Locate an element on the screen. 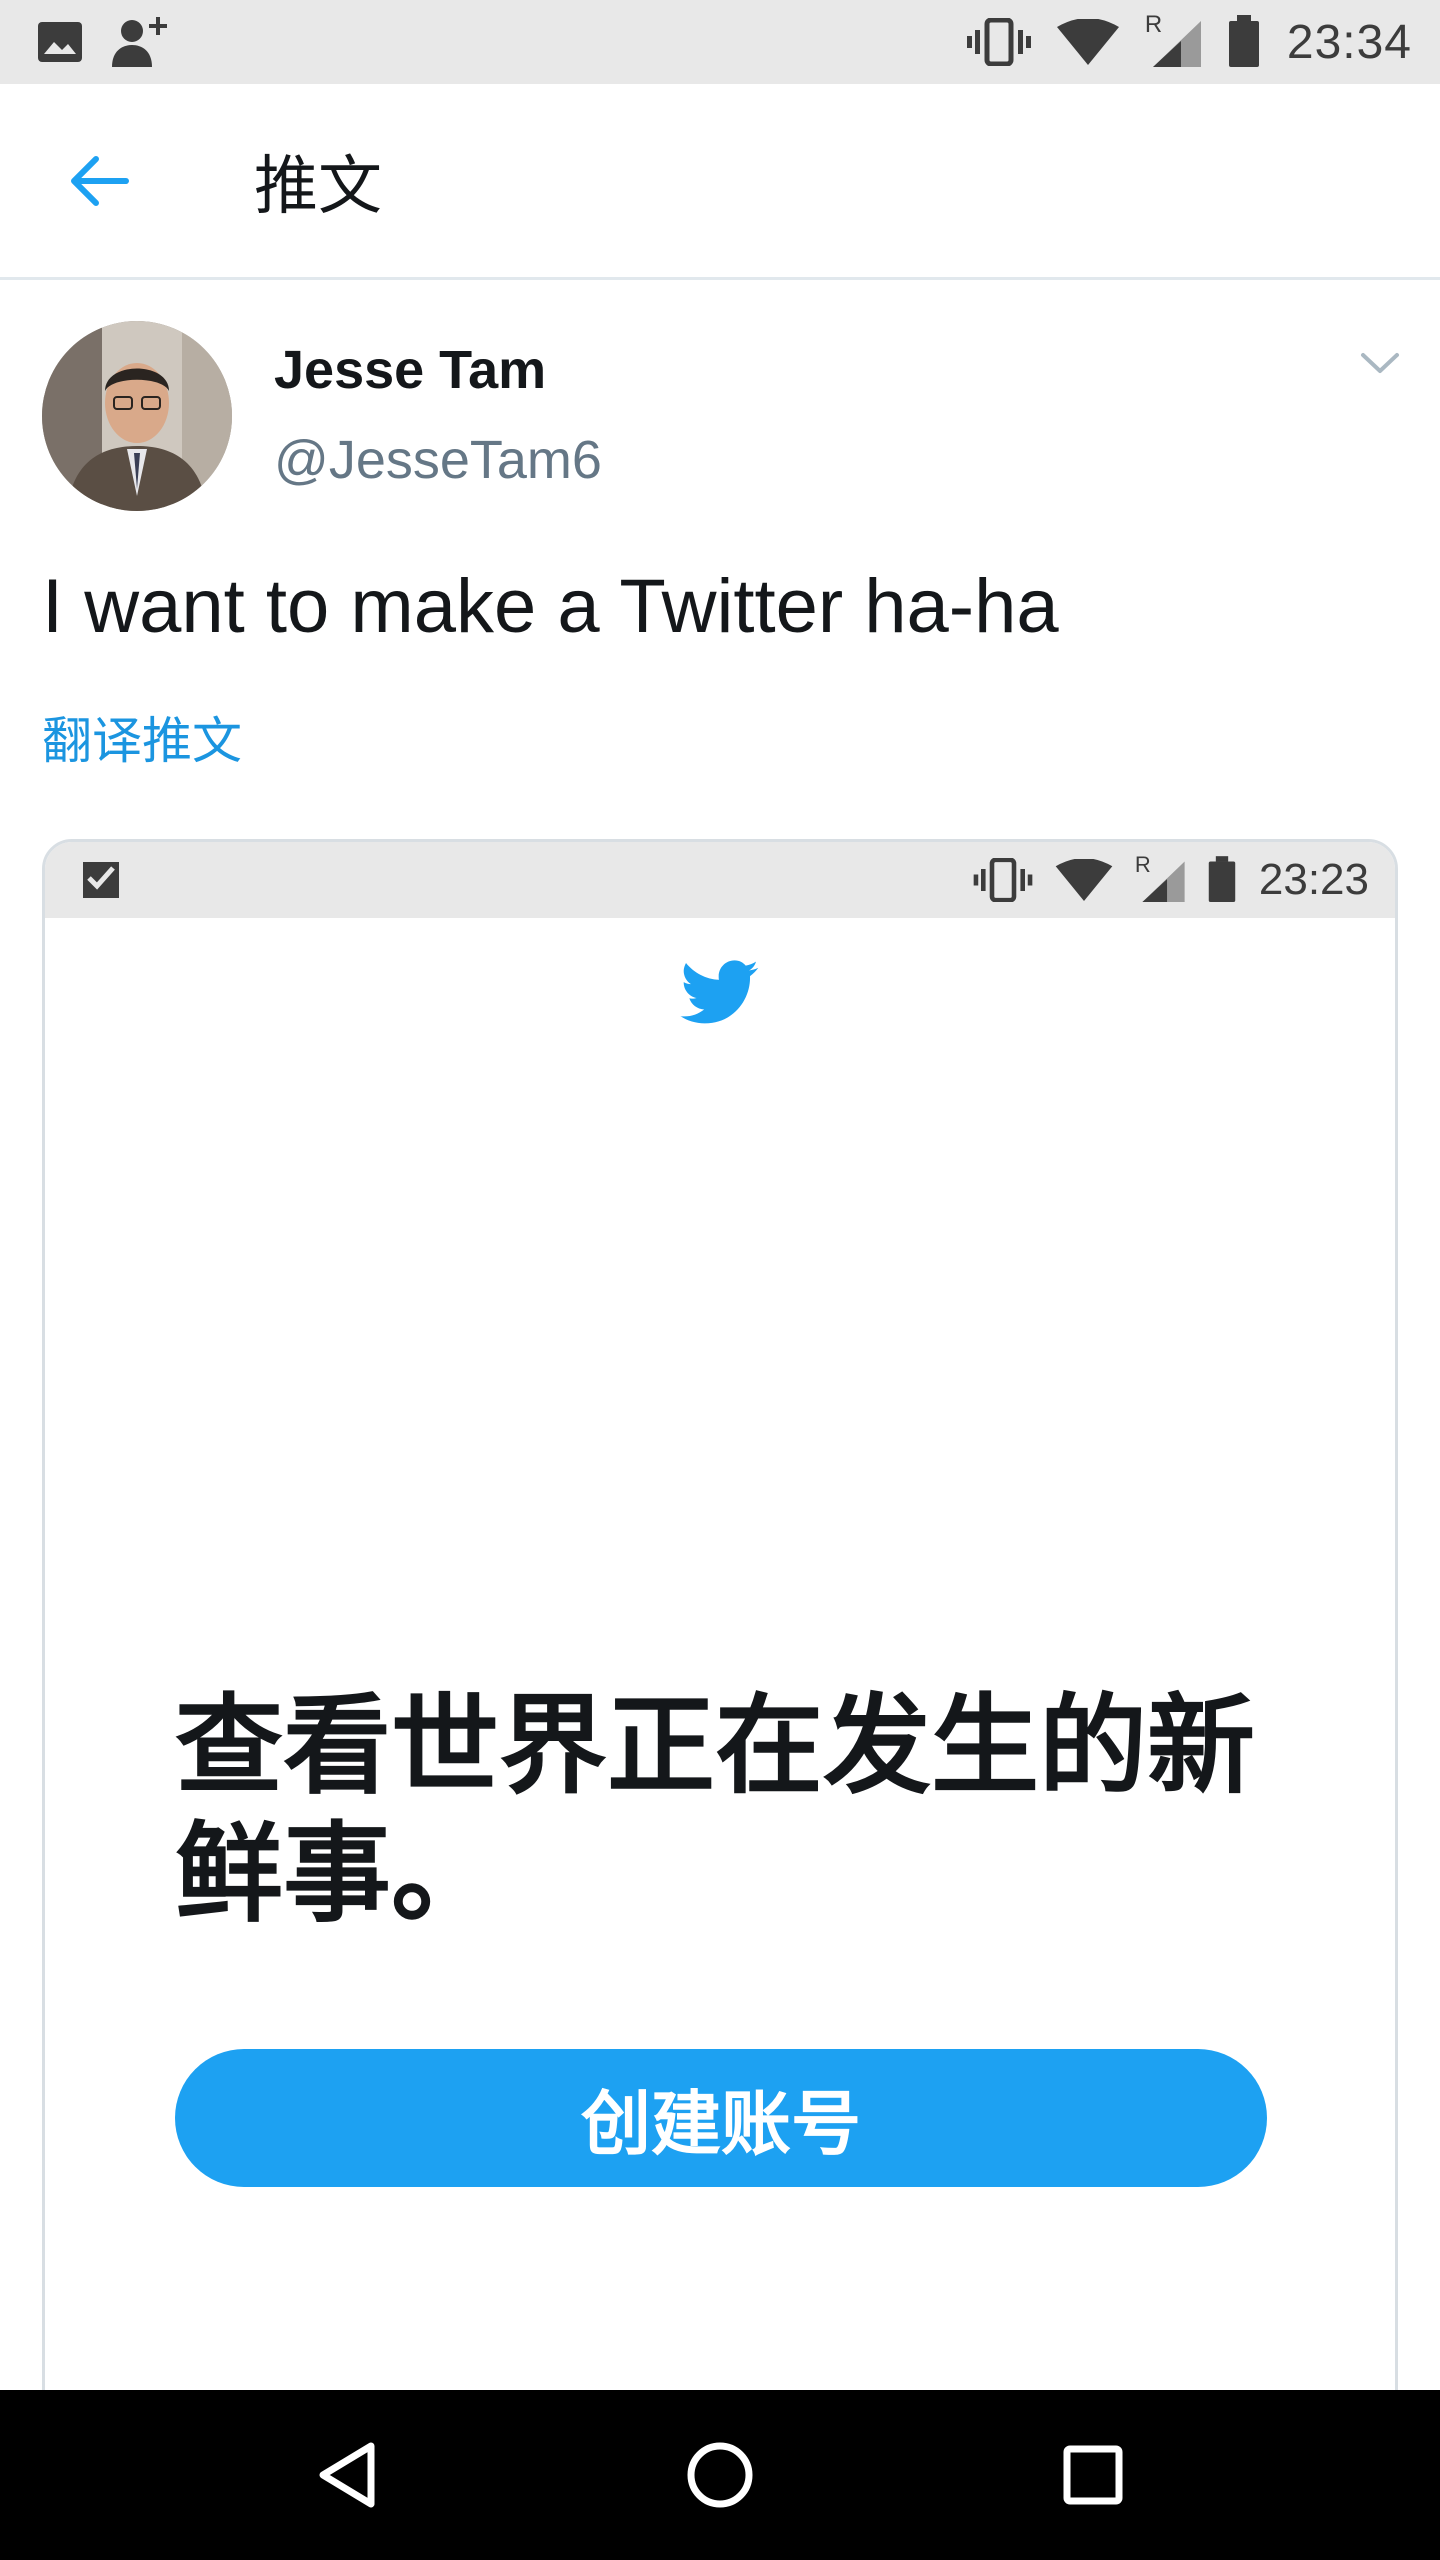 This screenshot has width=1440, height=2560. back-triangle-icon is located at coordinates (347, 2475).